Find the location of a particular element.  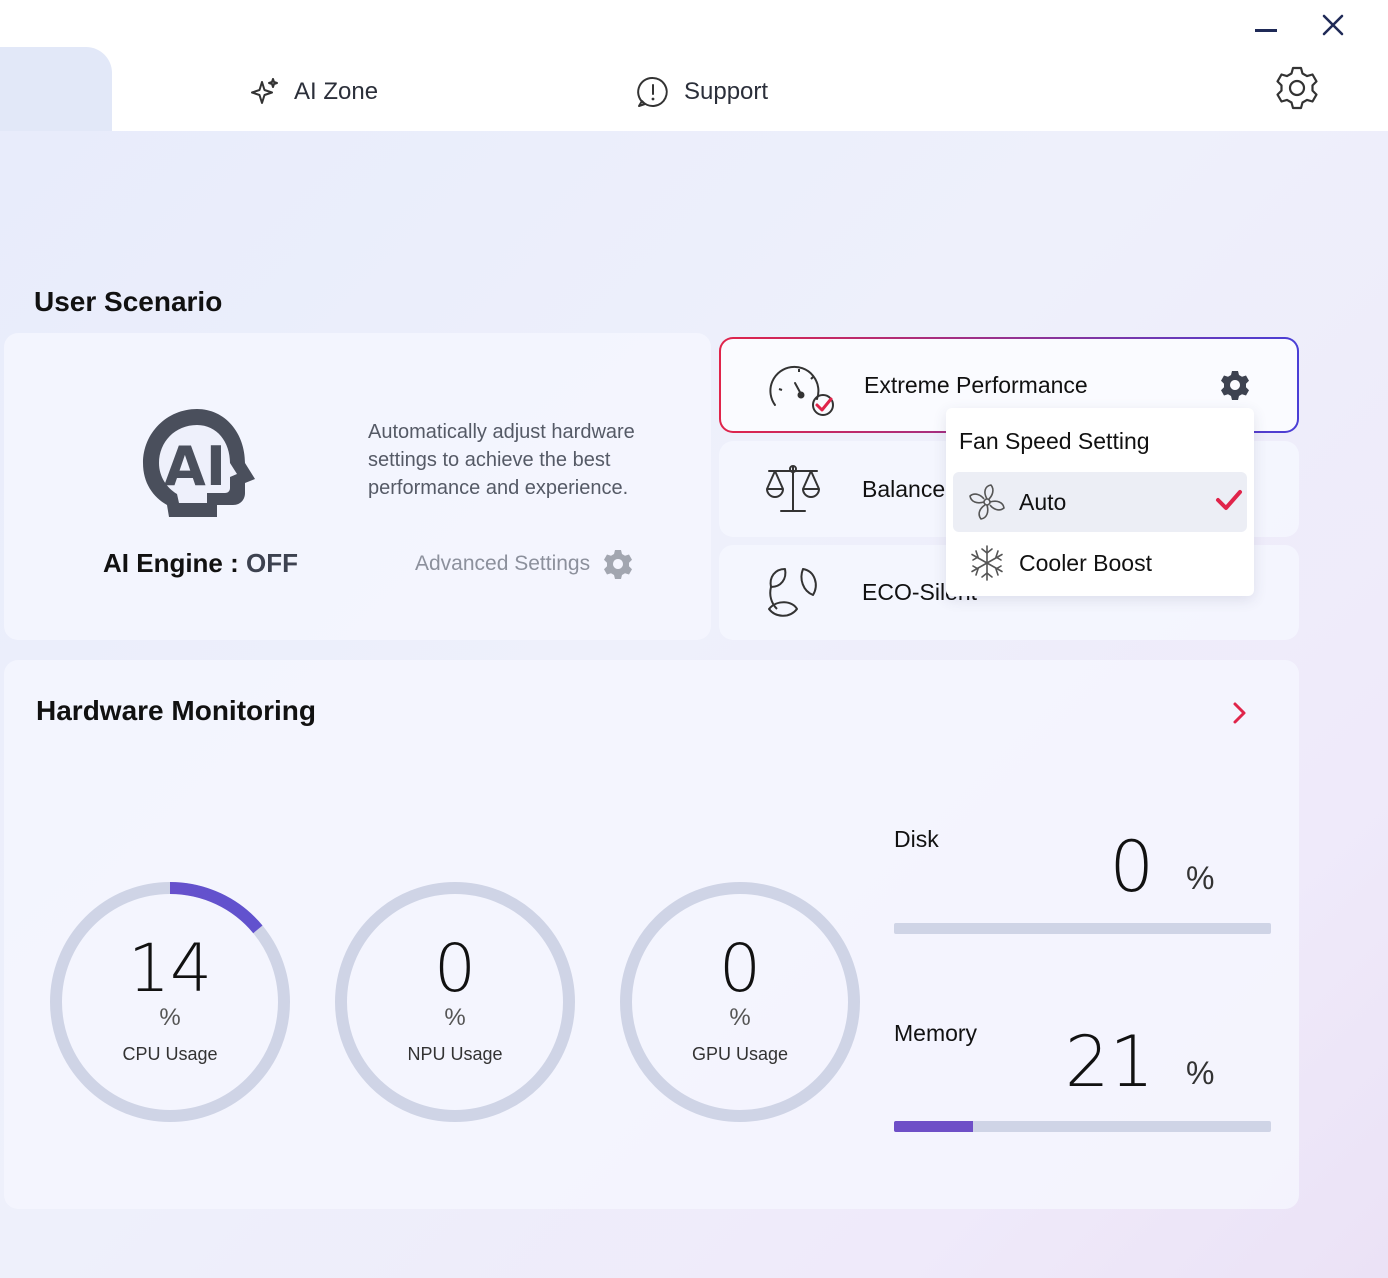

fan-option-cooler-boost: Cooler Boost is located at coordinates (1100, 563).